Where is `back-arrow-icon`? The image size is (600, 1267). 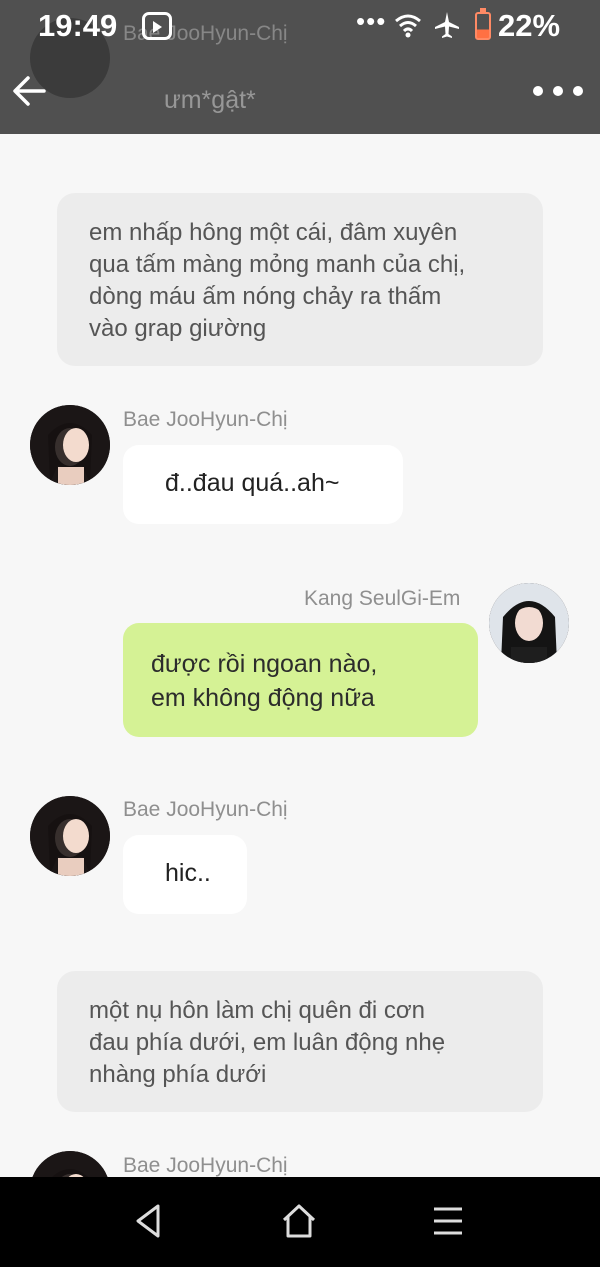
back-arrow-icon is located at coordinates (29, 91).